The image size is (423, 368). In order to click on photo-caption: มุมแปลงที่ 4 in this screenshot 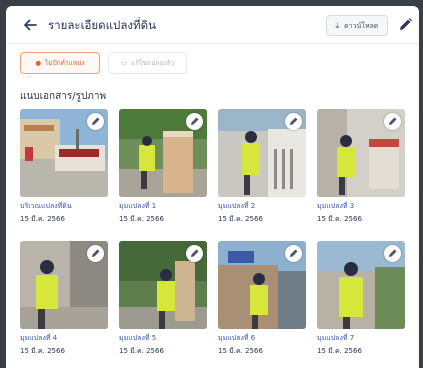, I will do `click(39, 338)`.